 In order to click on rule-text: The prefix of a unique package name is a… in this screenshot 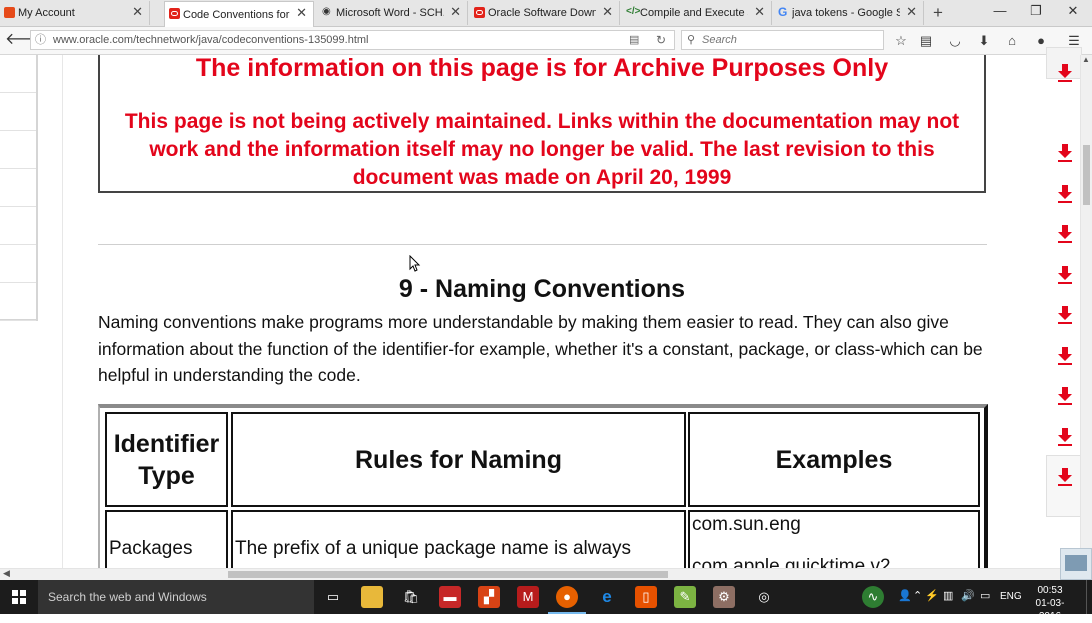, I will do `click(433, 548)`.